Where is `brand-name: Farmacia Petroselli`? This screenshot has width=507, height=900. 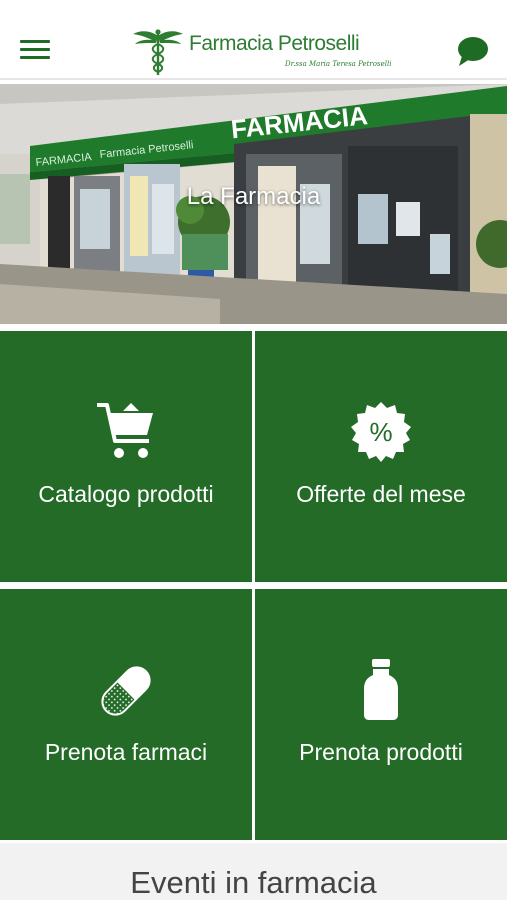
brand-name: Farmacia Petroselli is located at coordinates (274, 43).